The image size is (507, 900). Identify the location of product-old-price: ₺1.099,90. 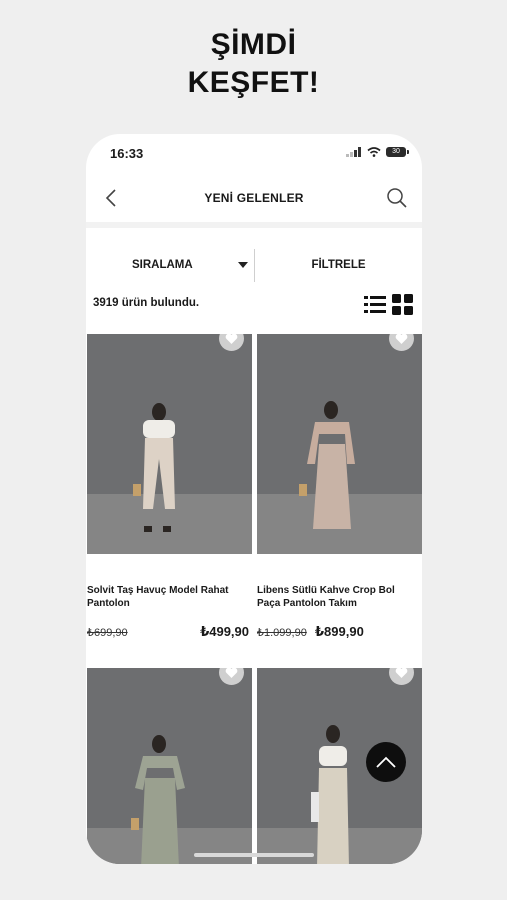
(282, 633).